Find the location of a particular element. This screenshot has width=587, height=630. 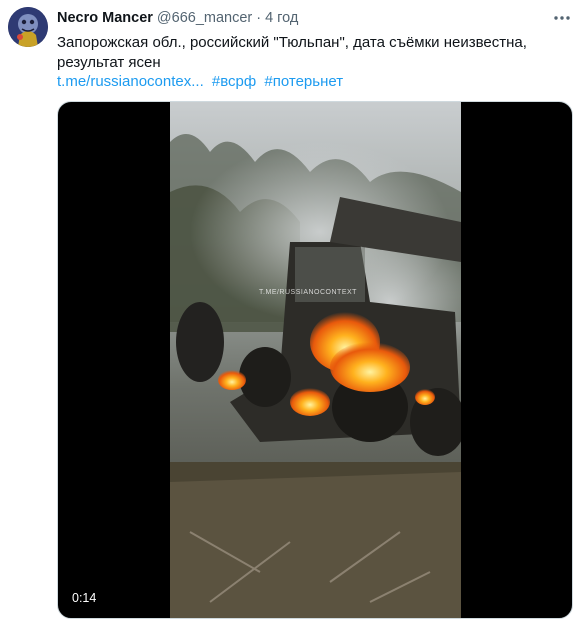

author-name: Necro Mancer is located at coordinates (105, 18).